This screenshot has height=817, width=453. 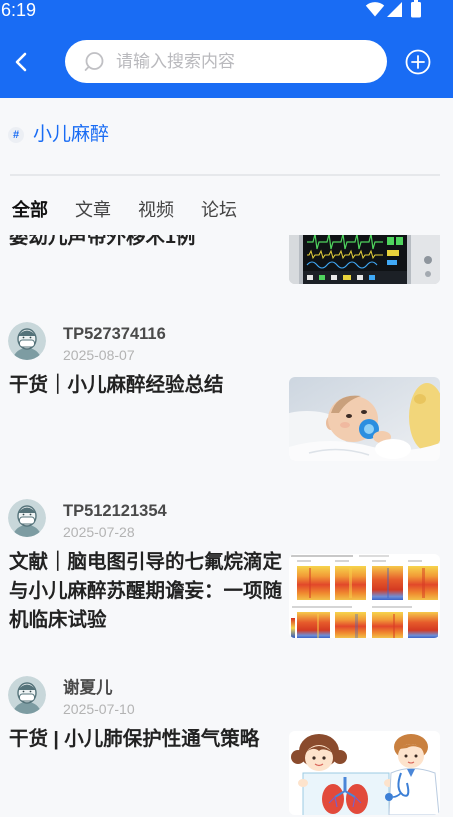 What do you see at coordinates (416, 9) in the screenshot?
I see `battery-icon` at bounding box center [416, 9].